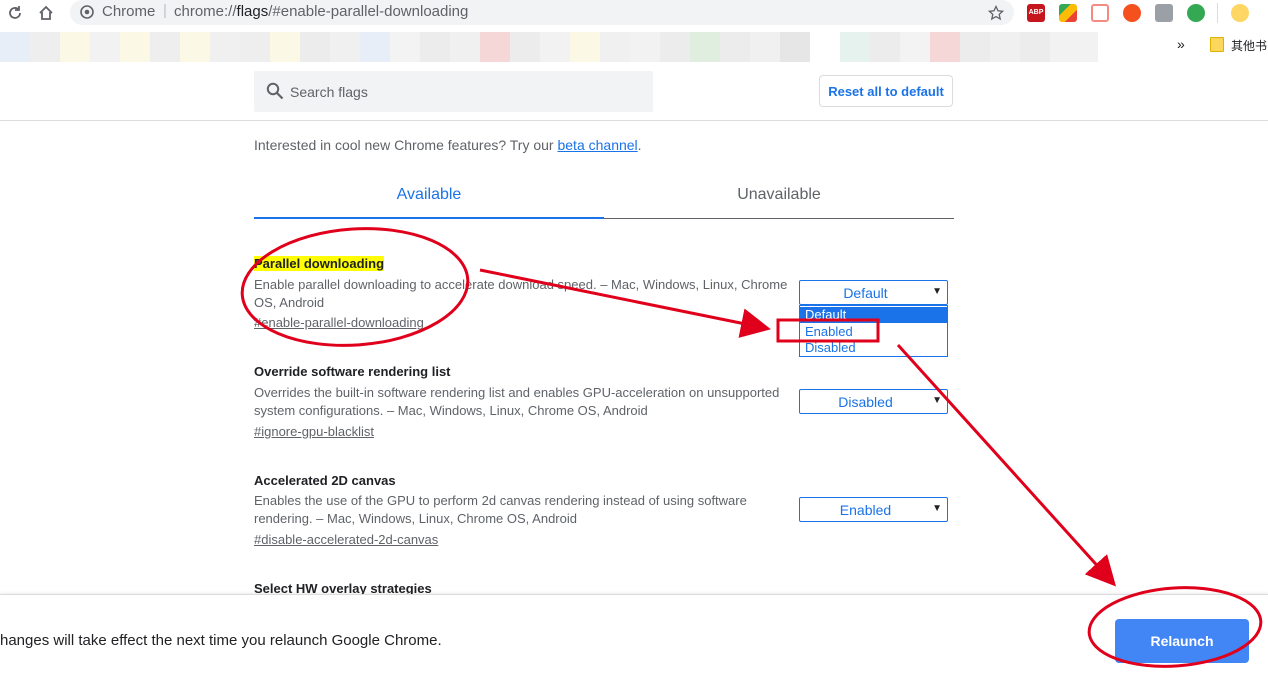 Image resolution: width=1268 pixels, height=677 pixels. I want to click on select-value: Default, so click(865, 293).